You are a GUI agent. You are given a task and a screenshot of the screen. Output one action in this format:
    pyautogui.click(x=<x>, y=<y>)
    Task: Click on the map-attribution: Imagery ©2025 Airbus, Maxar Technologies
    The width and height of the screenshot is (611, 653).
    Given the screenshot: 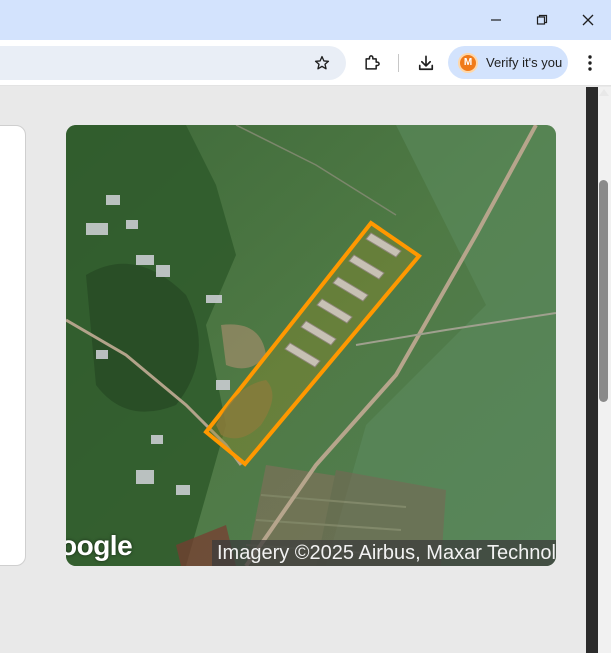 What is the action you would take?
    pyautogui.click(x=384, y=553)
    